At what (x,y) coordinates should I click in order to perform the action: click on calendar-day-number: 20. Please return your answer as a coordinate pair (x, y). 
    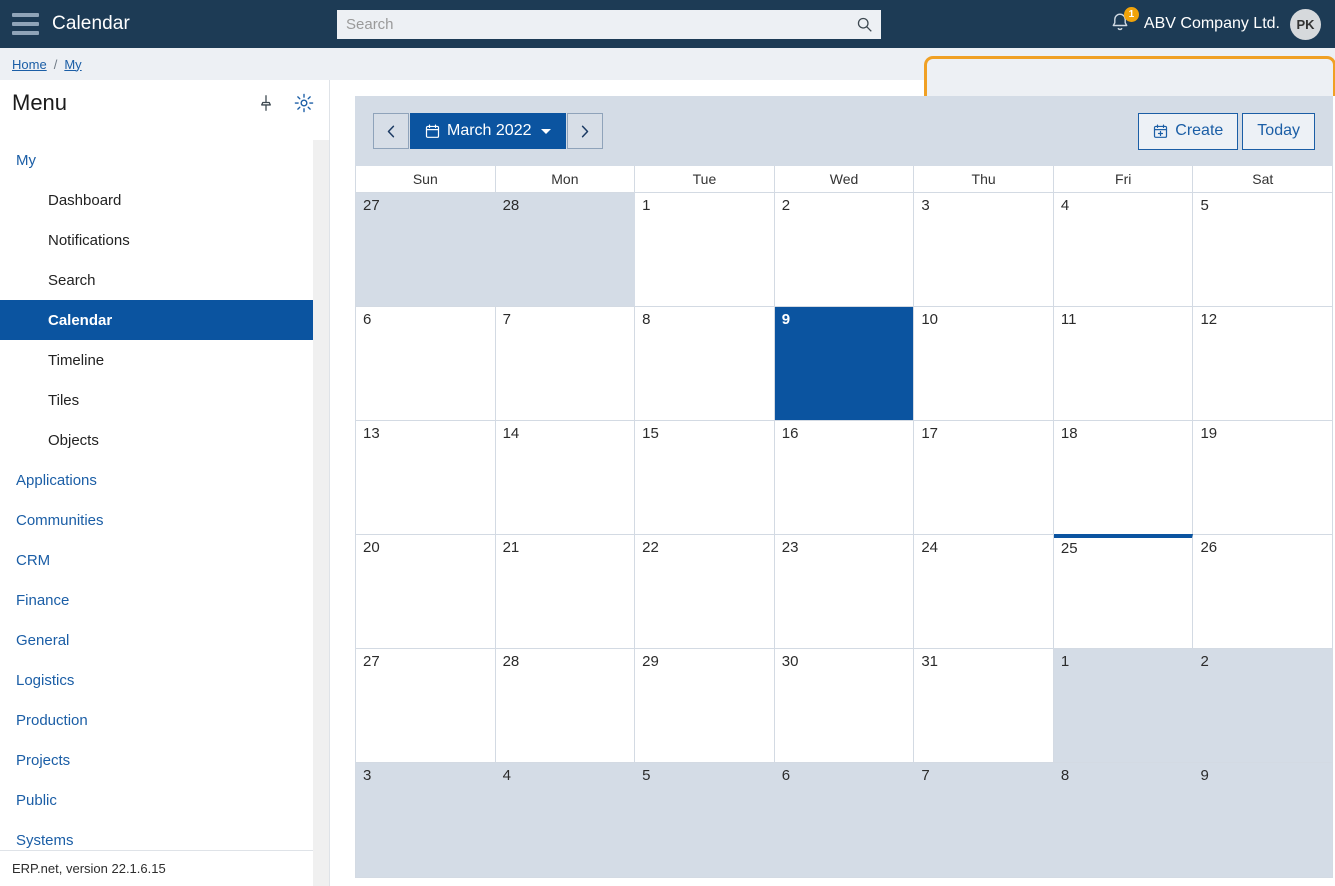
    Looking at the image, I should click on (371, 547).